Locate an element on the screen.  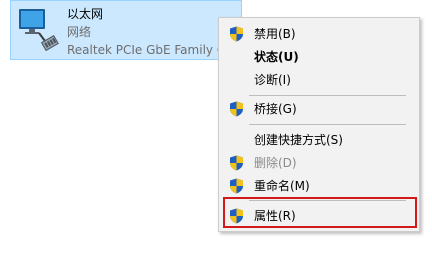
menu-item-delete: 删除(D) is located at coordinates (319, 163).